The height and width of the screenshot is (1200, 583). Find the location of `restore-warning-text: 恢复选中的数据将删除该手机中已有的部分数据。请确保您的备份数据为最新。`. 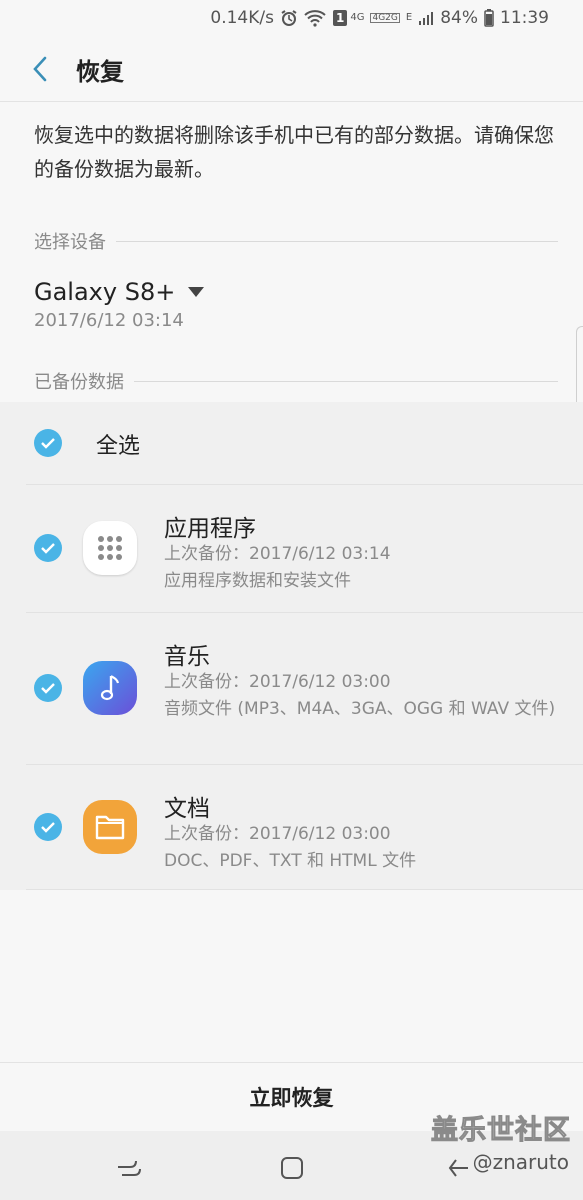

restore-warning-text: 恢复选中的数据将删除该手机中已有的部分数据。请确保您的备份数据为最新。 is located at coordinates (294, 152).